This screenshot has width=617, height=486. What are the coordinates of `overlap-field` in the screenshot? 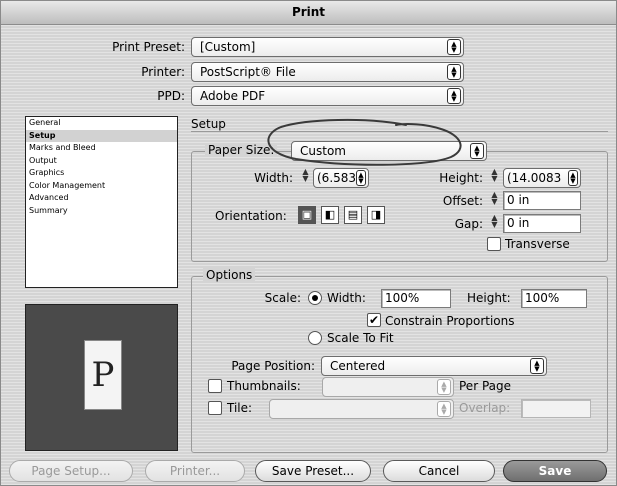 It's located at (556, 408).